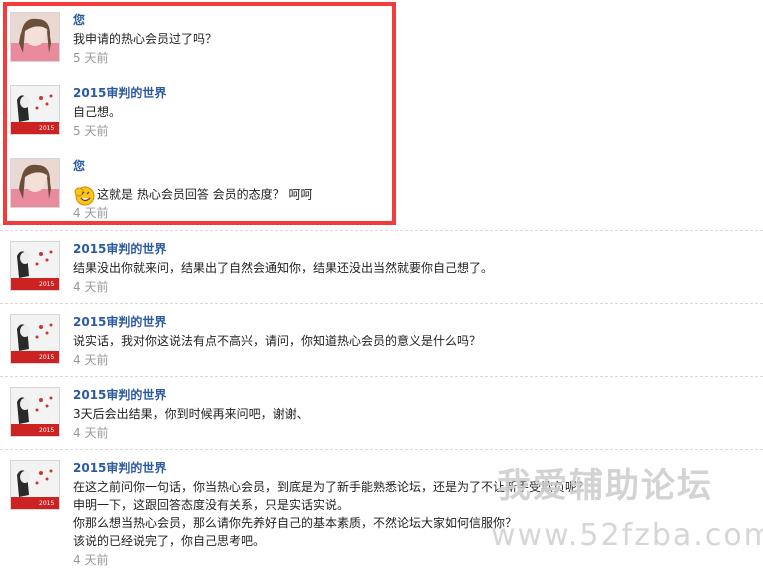  What do you see at coordinates (627, 535) in the screenshot?
I see `watermark-url: www.52fzba.com` at bounding box center [627, 535].